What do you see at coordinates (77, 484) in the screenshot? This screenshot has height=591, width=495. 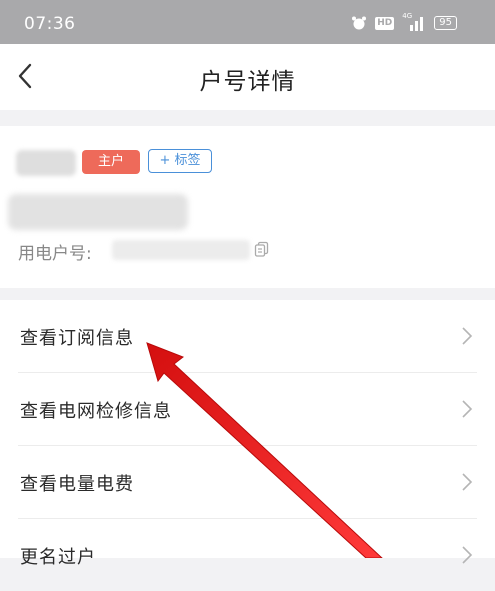 I see `menu-item-label: 查看电量电费` at bounding box center [77, 484].